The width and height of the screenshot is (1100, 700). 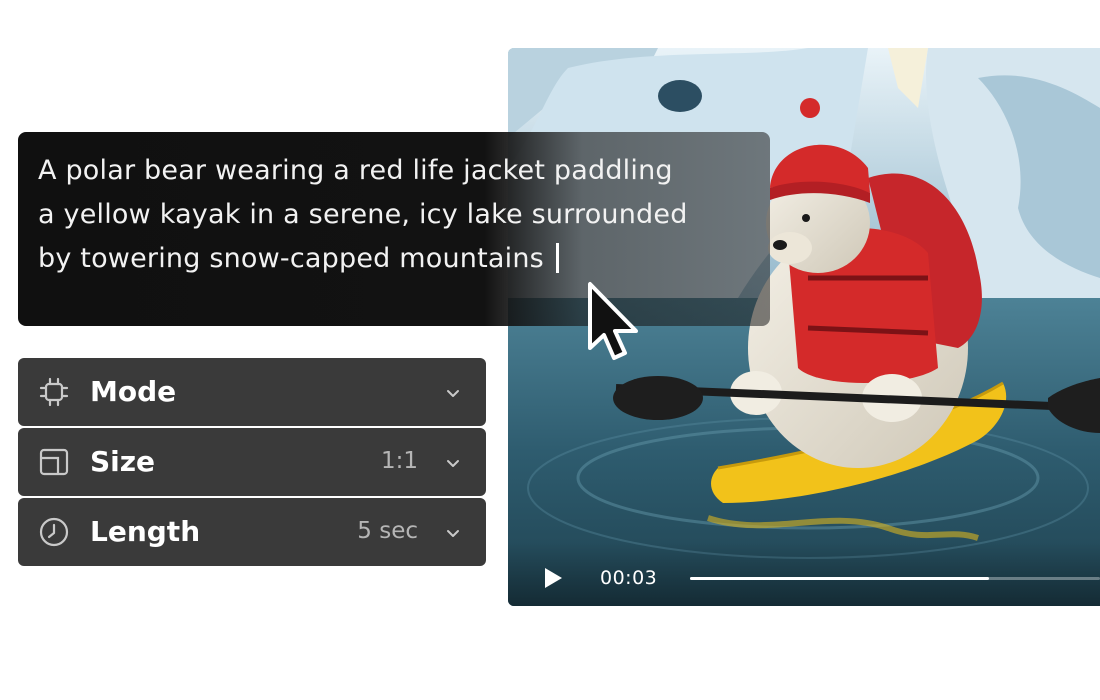 I want to click on size-dropdown: Size 1:1, so click(x=252, y=462).